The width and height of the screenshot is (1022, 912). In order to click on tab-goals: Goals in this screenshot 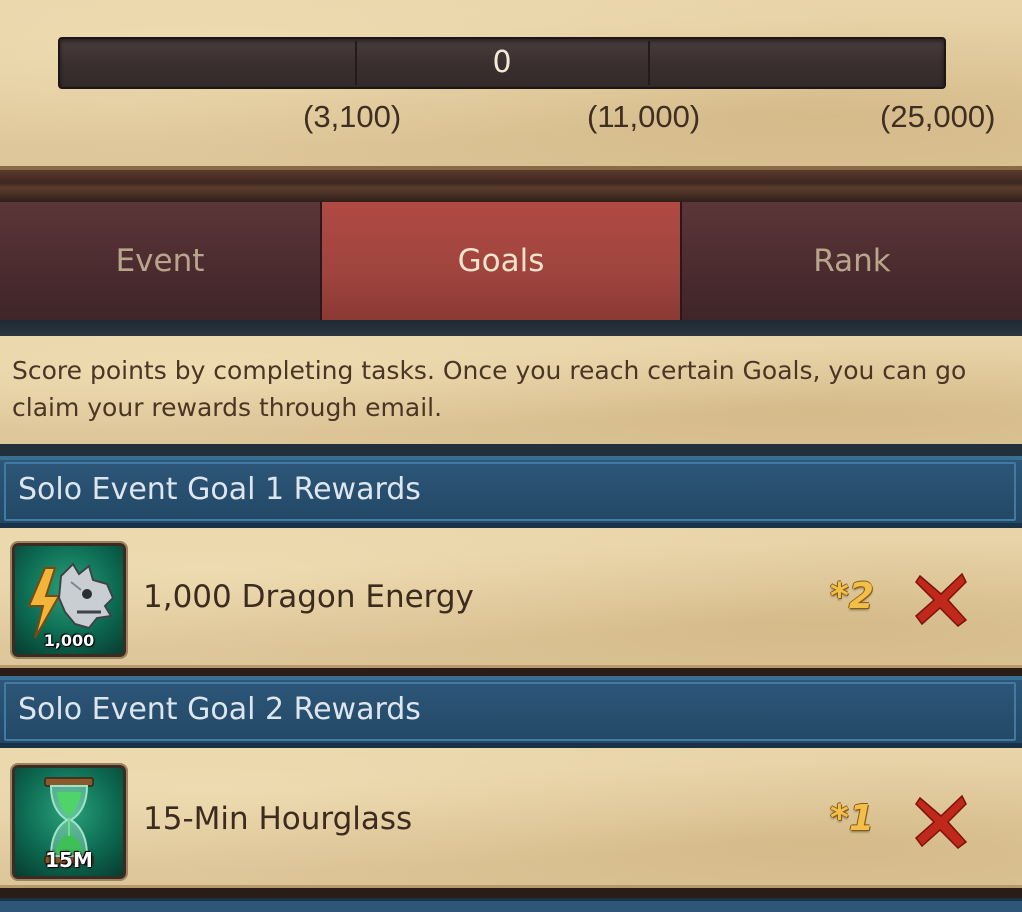, I will do `click(502, 261)`.